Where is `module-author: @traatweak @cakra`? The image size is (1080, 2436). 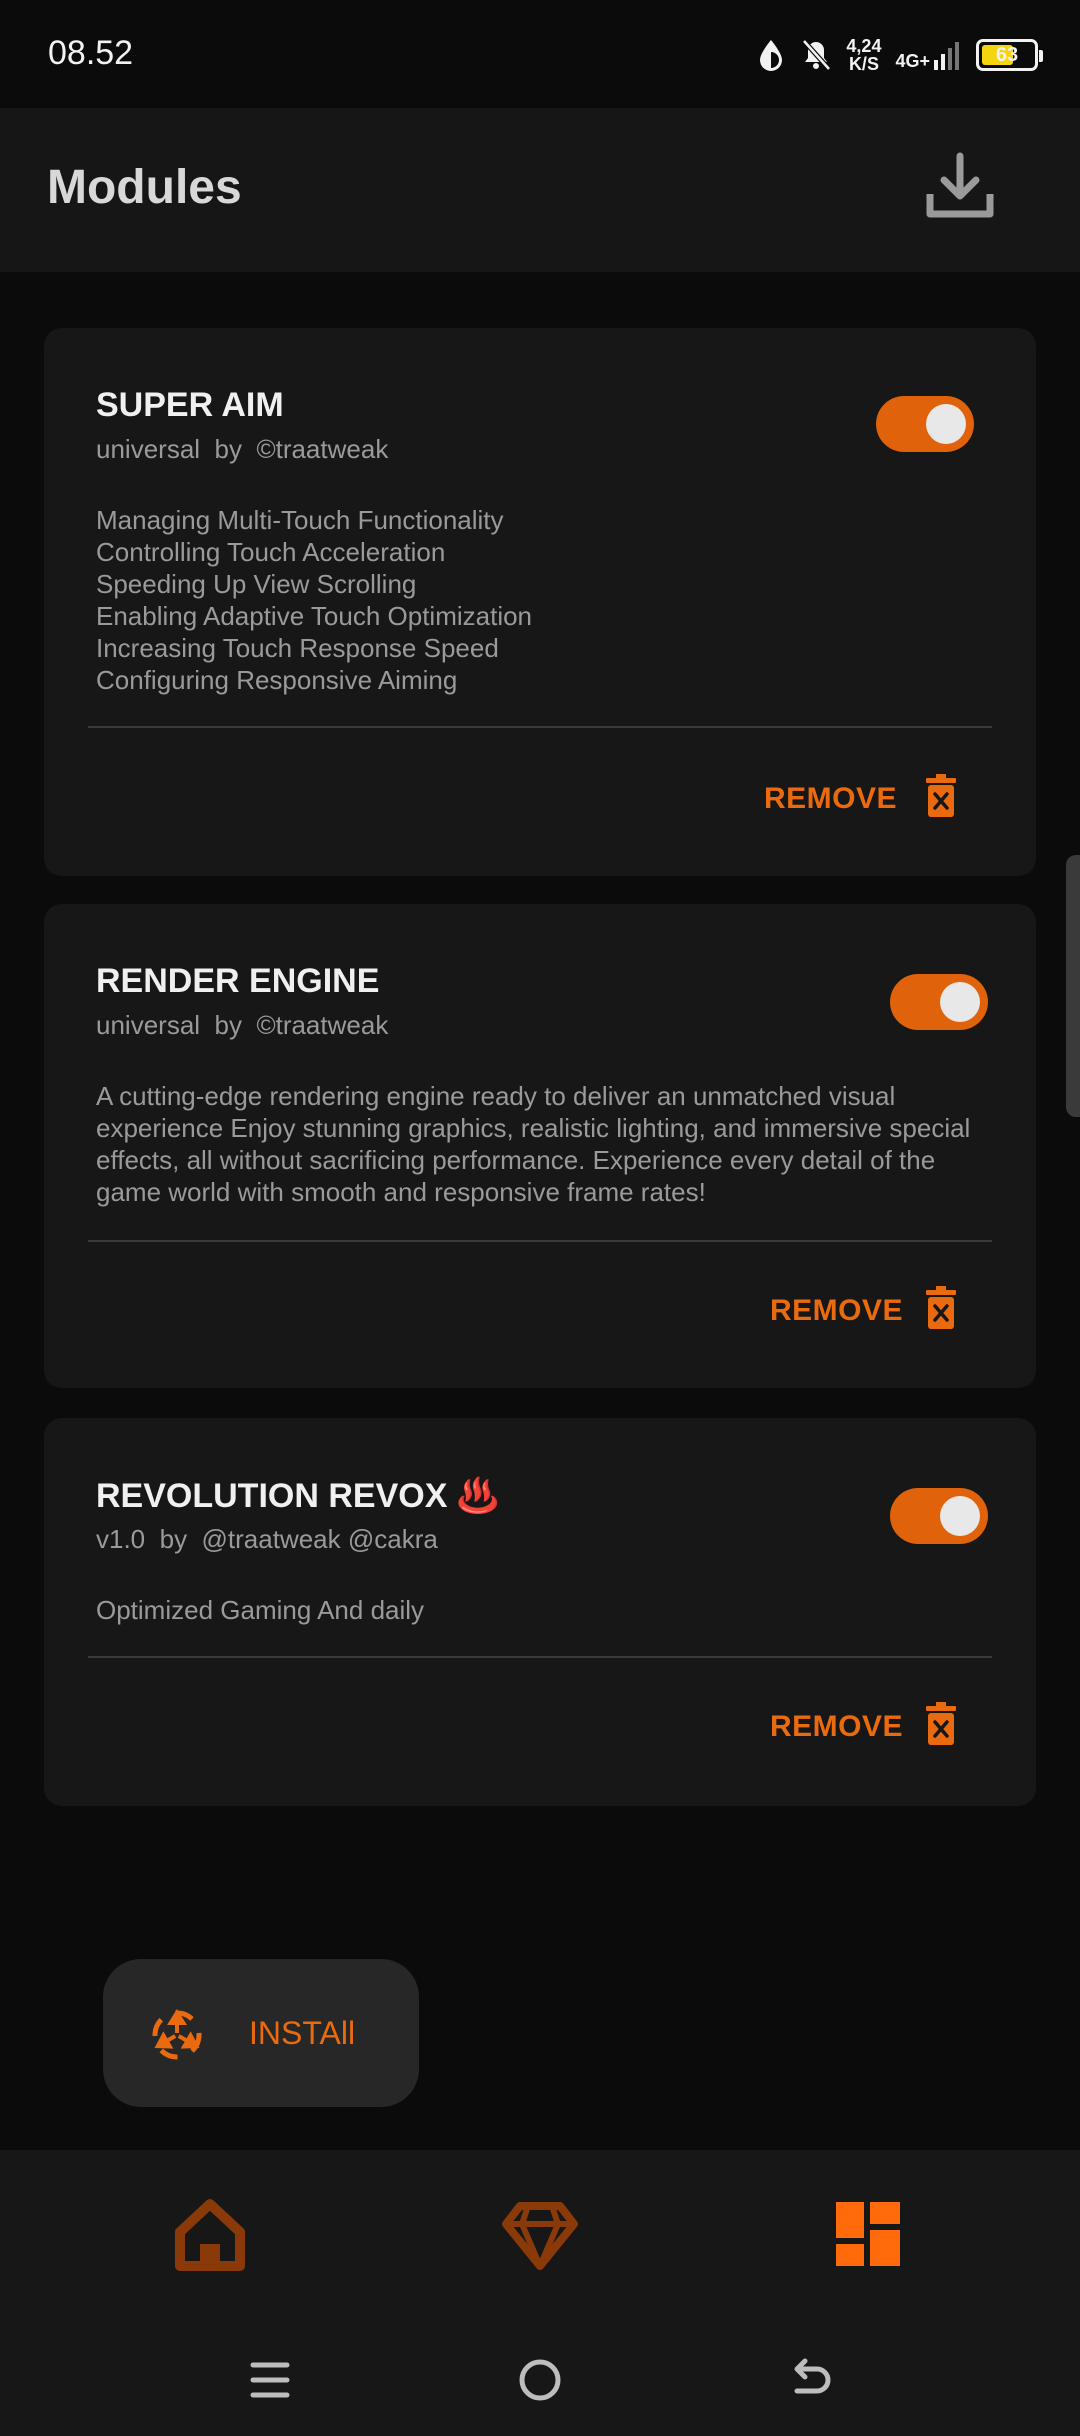 module-author: @traatweak @cakra is located at coordinates (319, 1539).